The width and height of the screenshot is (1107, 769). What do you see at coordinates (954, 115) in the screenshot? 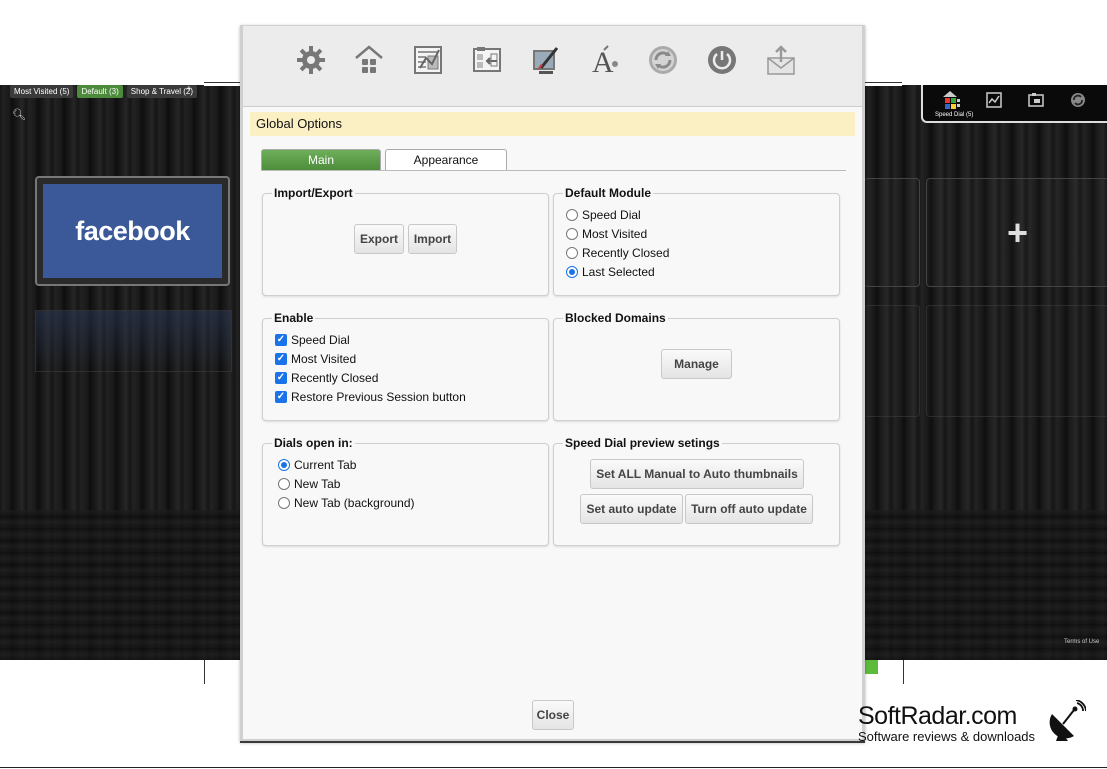
I see `mini-toolbar-label: Speed Dial (5)` at bounding box center [954, 115].